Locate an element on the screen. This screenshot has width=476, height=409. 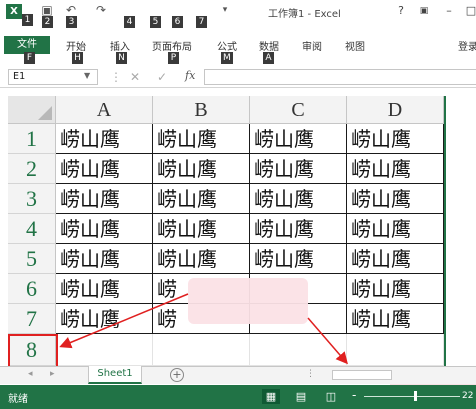
status-ready: 就绪 is located at coordinates (18, 399).